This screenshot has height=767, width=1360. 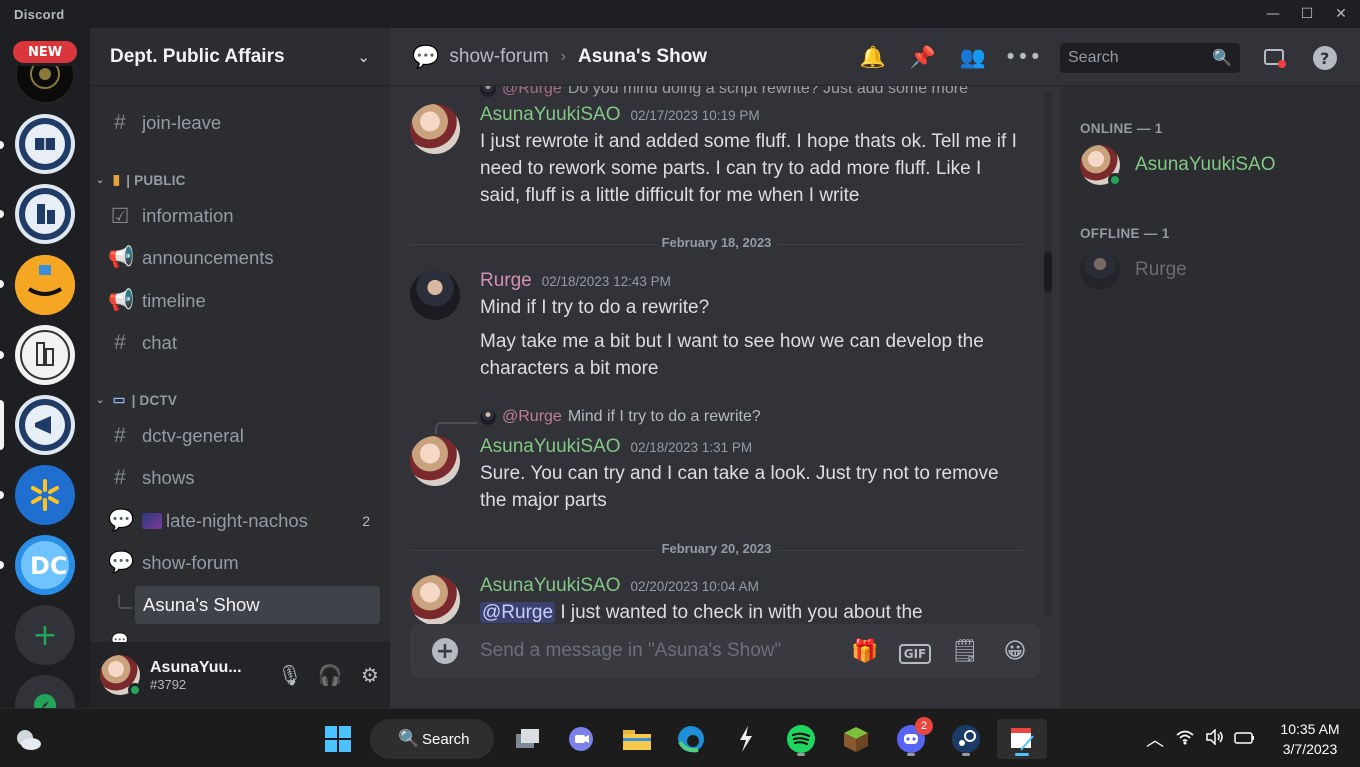 I want to click on server-city, so click(x=45, y=355).